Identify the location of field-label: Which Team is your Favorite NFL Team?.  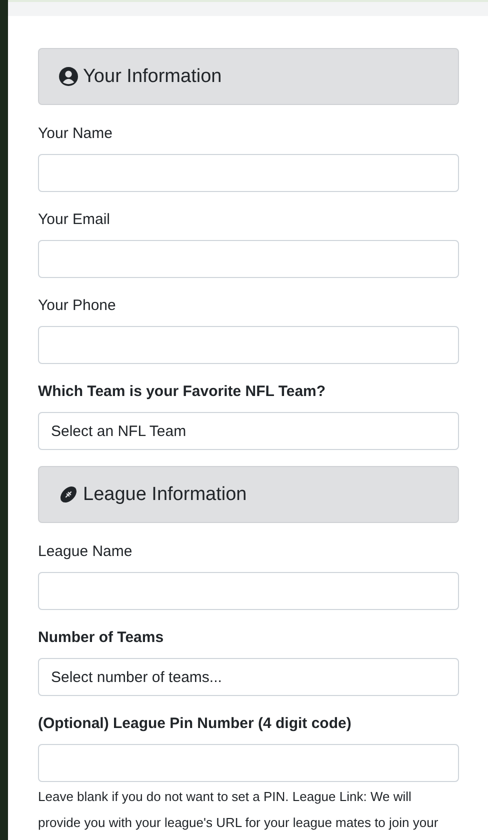
(182, 392).